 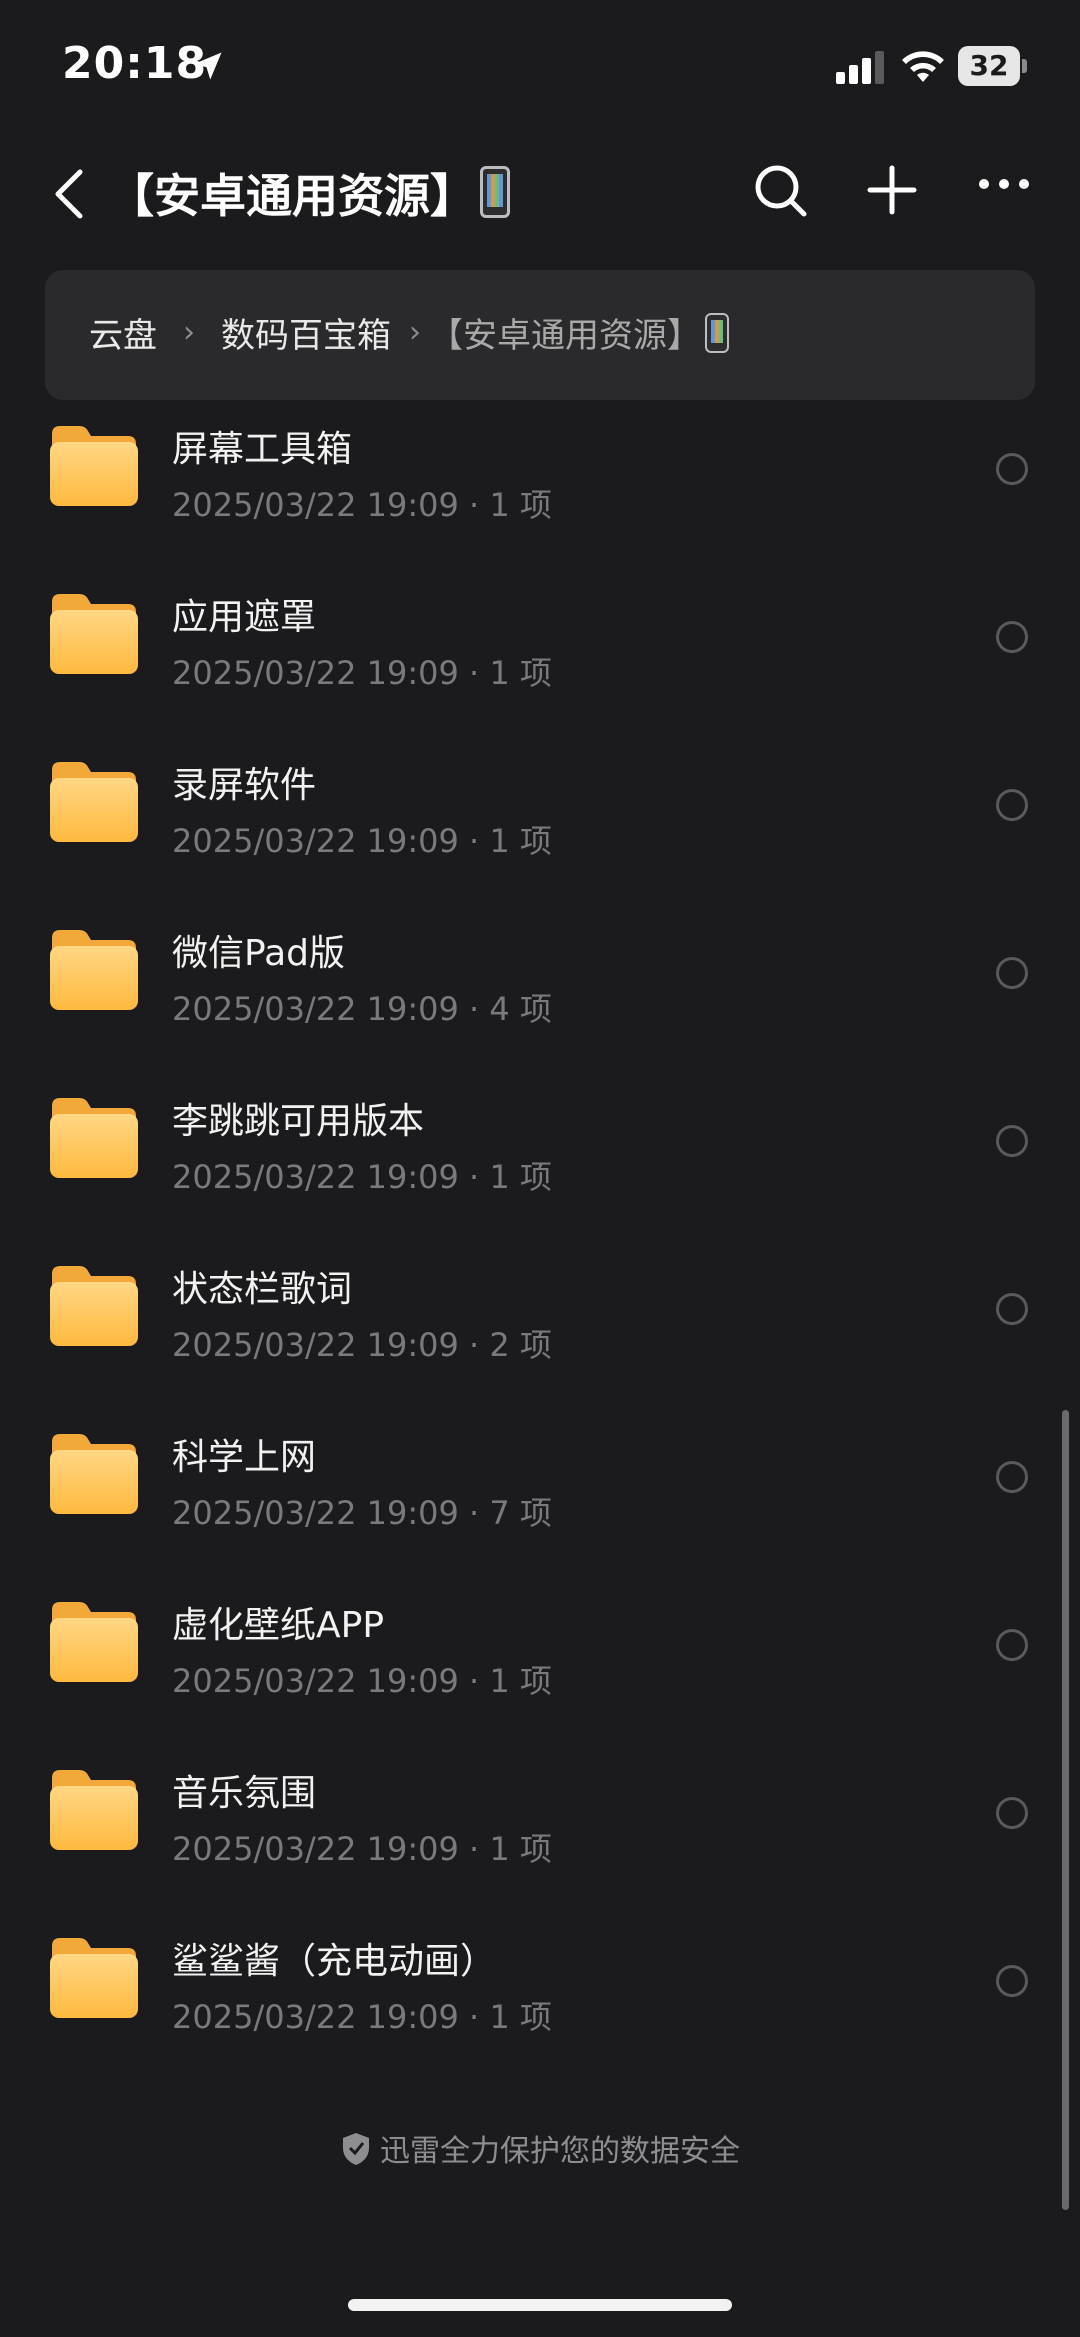 What do you see at coordinates (923, 66) in the screenshot?
I see `wifi-icon` at bounding box center [923, 66].